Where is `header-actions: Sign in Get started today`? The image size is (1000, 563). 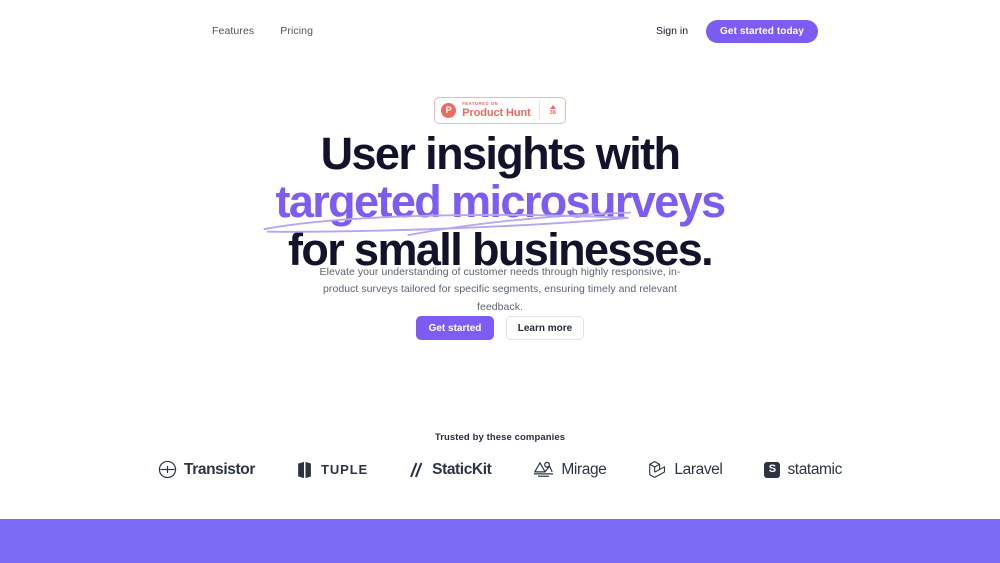
header-actions: Sign in Get started today is located at coordinates (737, 31).